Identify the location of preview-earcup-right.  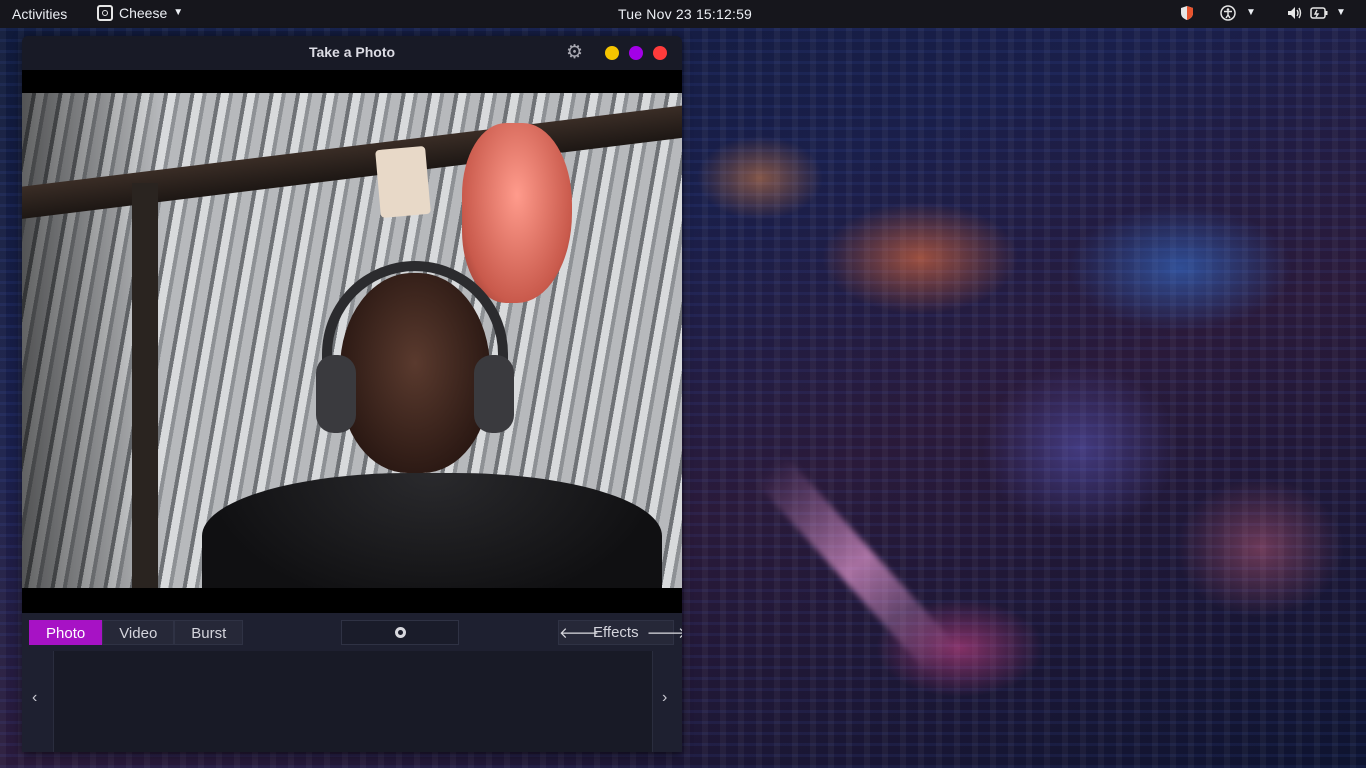
(494, 394).